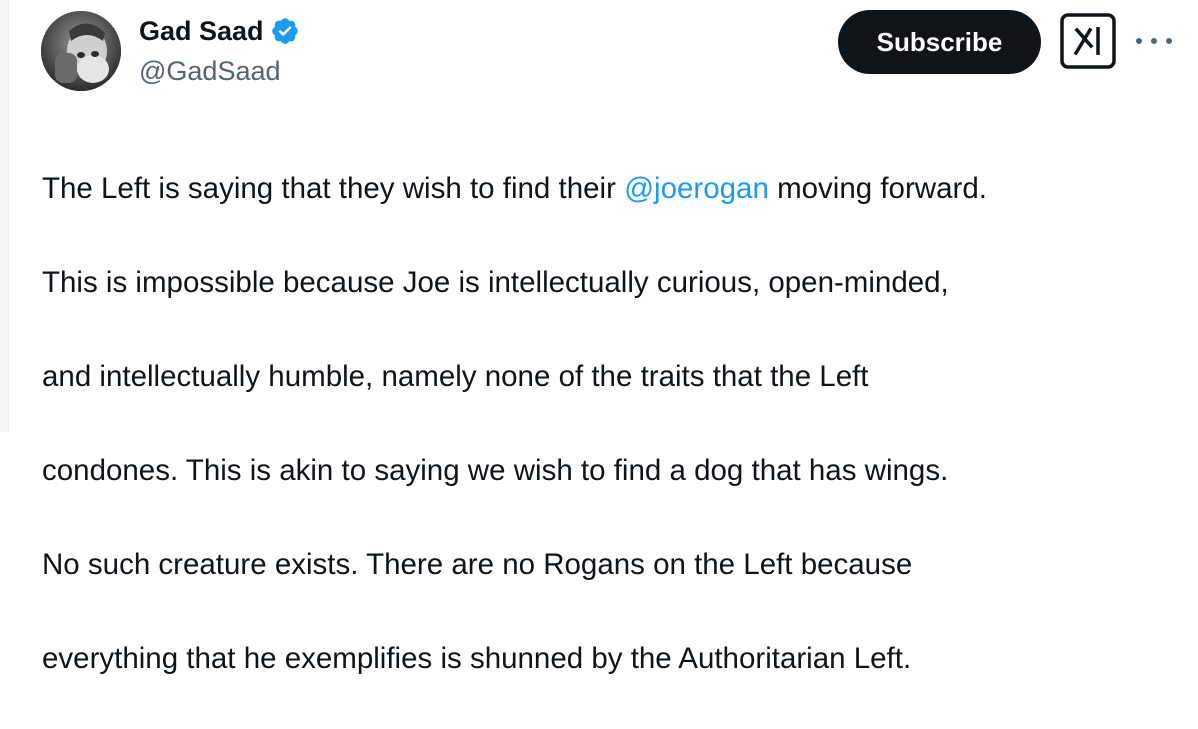 The image size is (1198, 729). What do you see at coordinates (201, 31) in the screenshot?
I see `author-display-name: Gad Saad` at bounding box center [201, 31].